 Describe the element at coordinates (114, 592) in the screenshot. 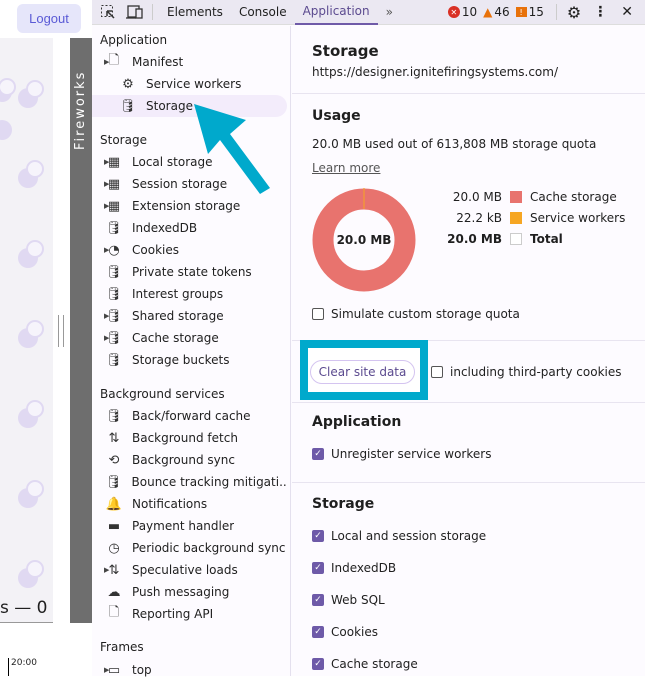

I see `cloud-icon: ☁` at that location.